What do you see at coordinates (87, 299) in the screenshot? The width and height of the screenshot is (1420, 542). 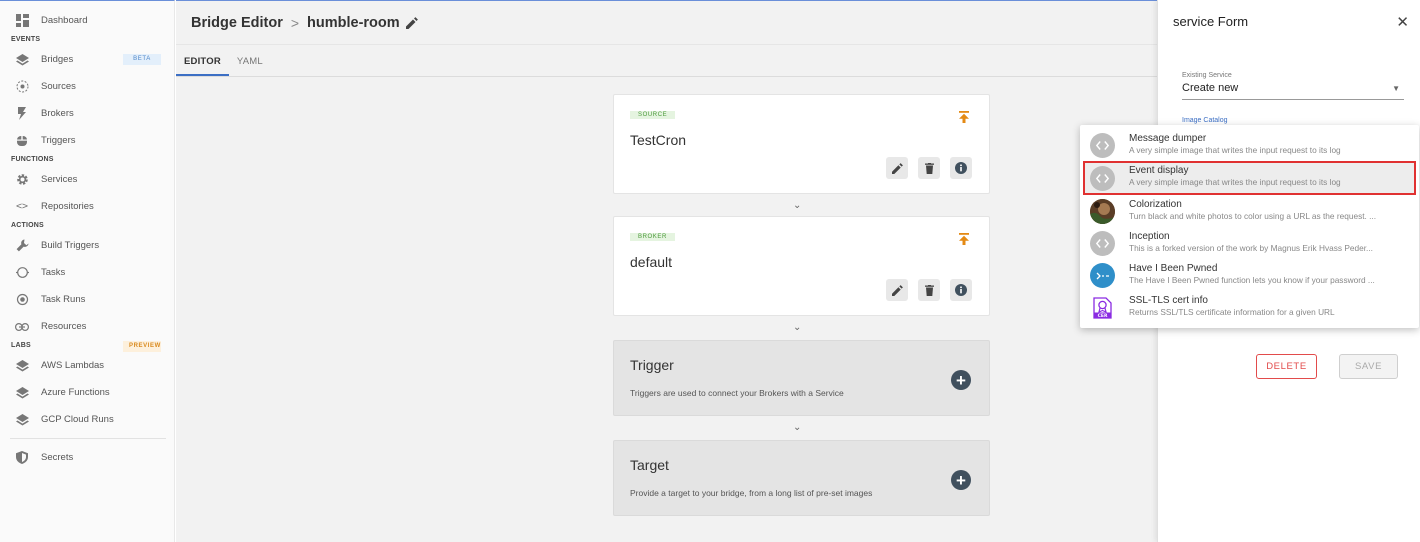 I see `sidebar-item-task-runs: Task Runs` at bounding box center [87, 299].